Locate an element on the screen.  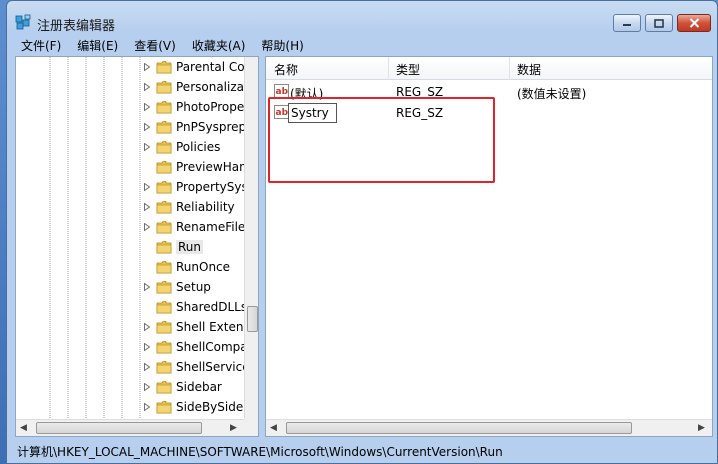
menu-file: 文件(F) is located at coordinates (41, 44).